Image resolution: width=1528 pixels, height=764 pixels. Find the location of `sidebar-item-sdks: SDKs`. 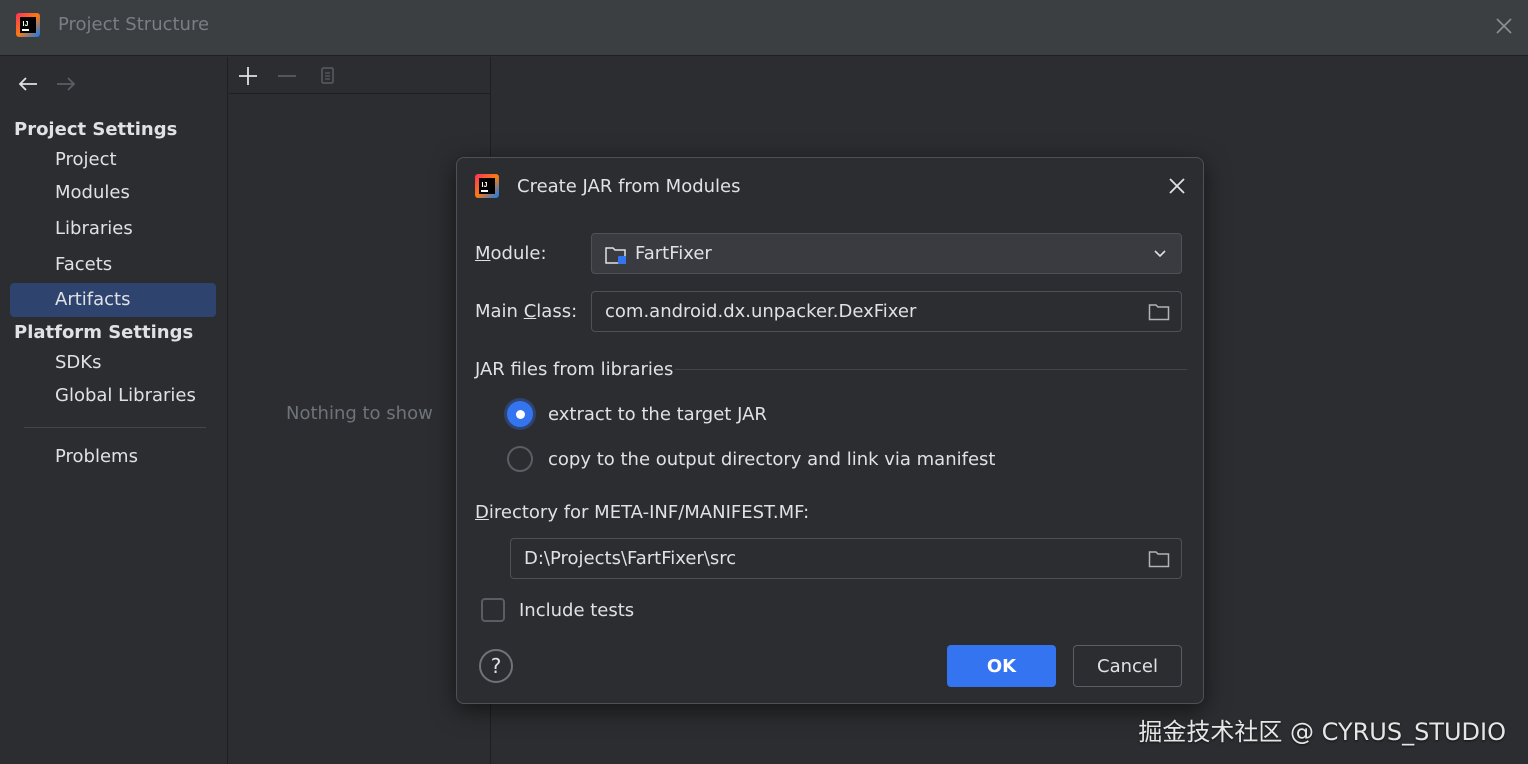

sidebar-item-sdks: SDKs is located at coordinates (113, 363).